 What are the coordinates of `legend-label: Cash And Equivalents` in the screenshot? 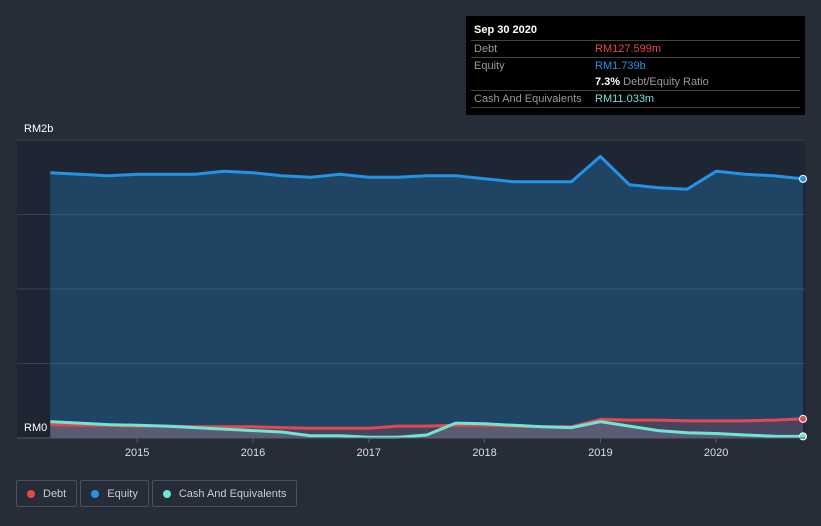 It's located at (232, 493).